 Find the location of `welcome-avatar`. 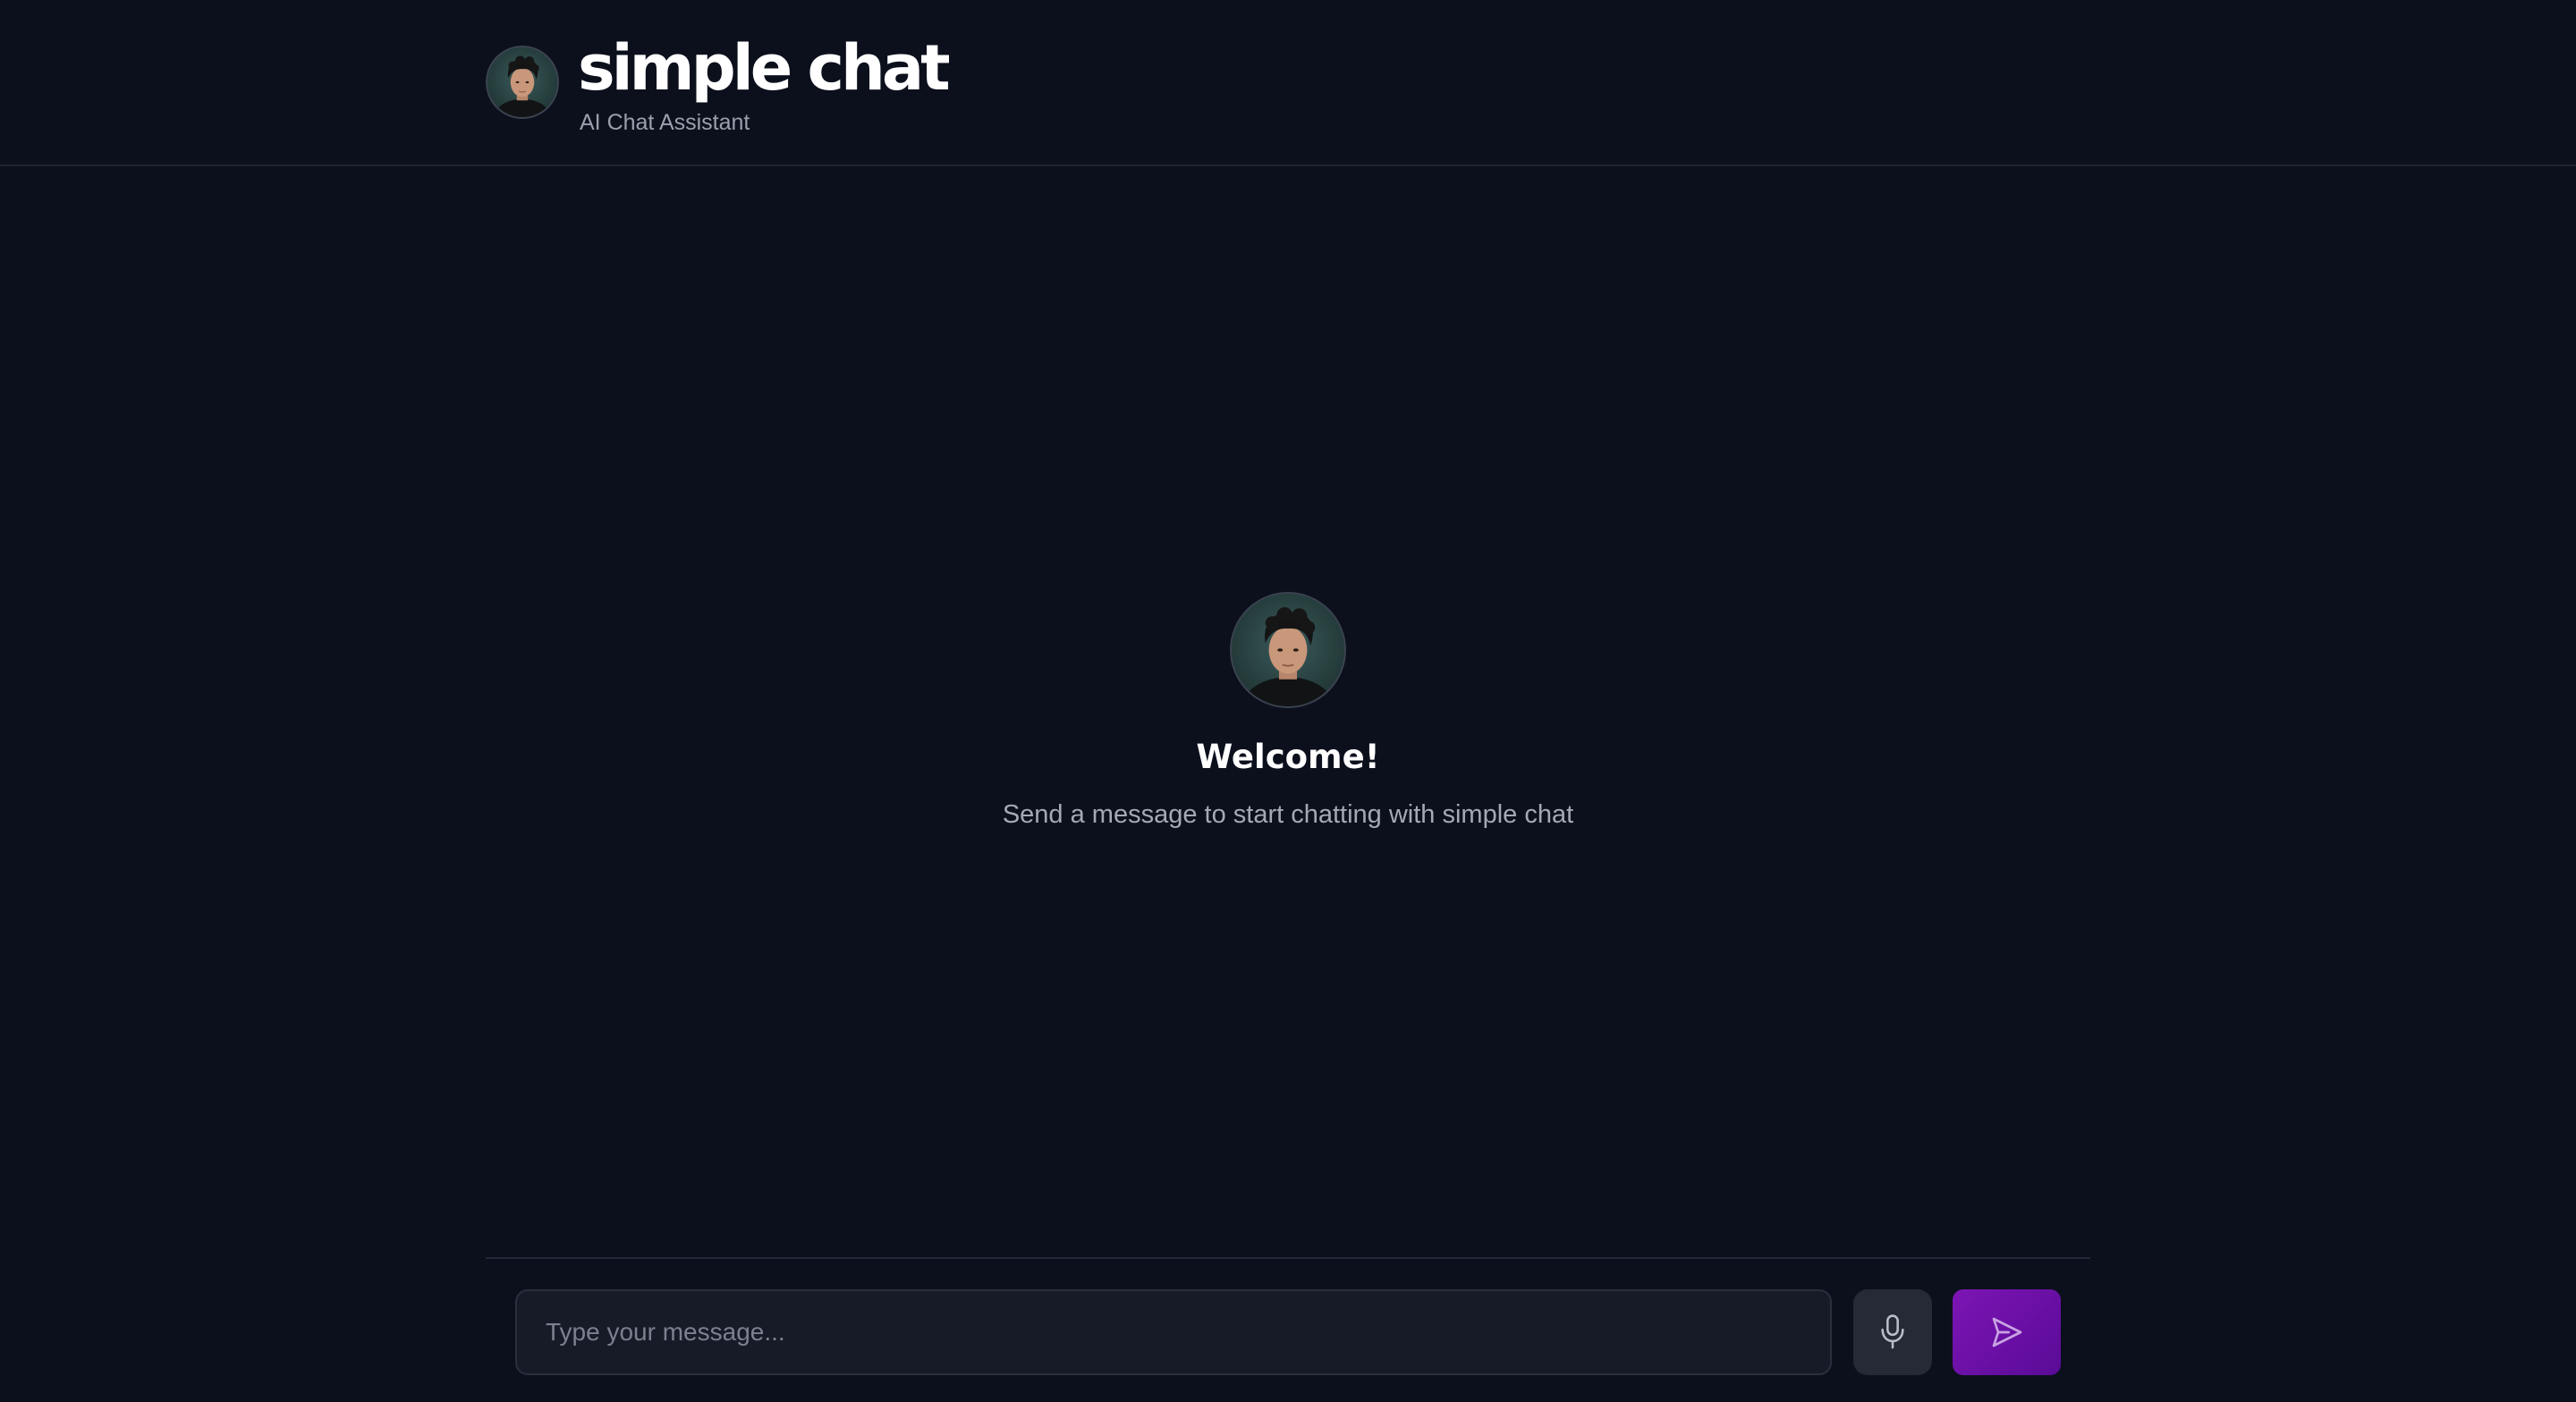

welcome-avatar is located at coordinates (1288, 650).